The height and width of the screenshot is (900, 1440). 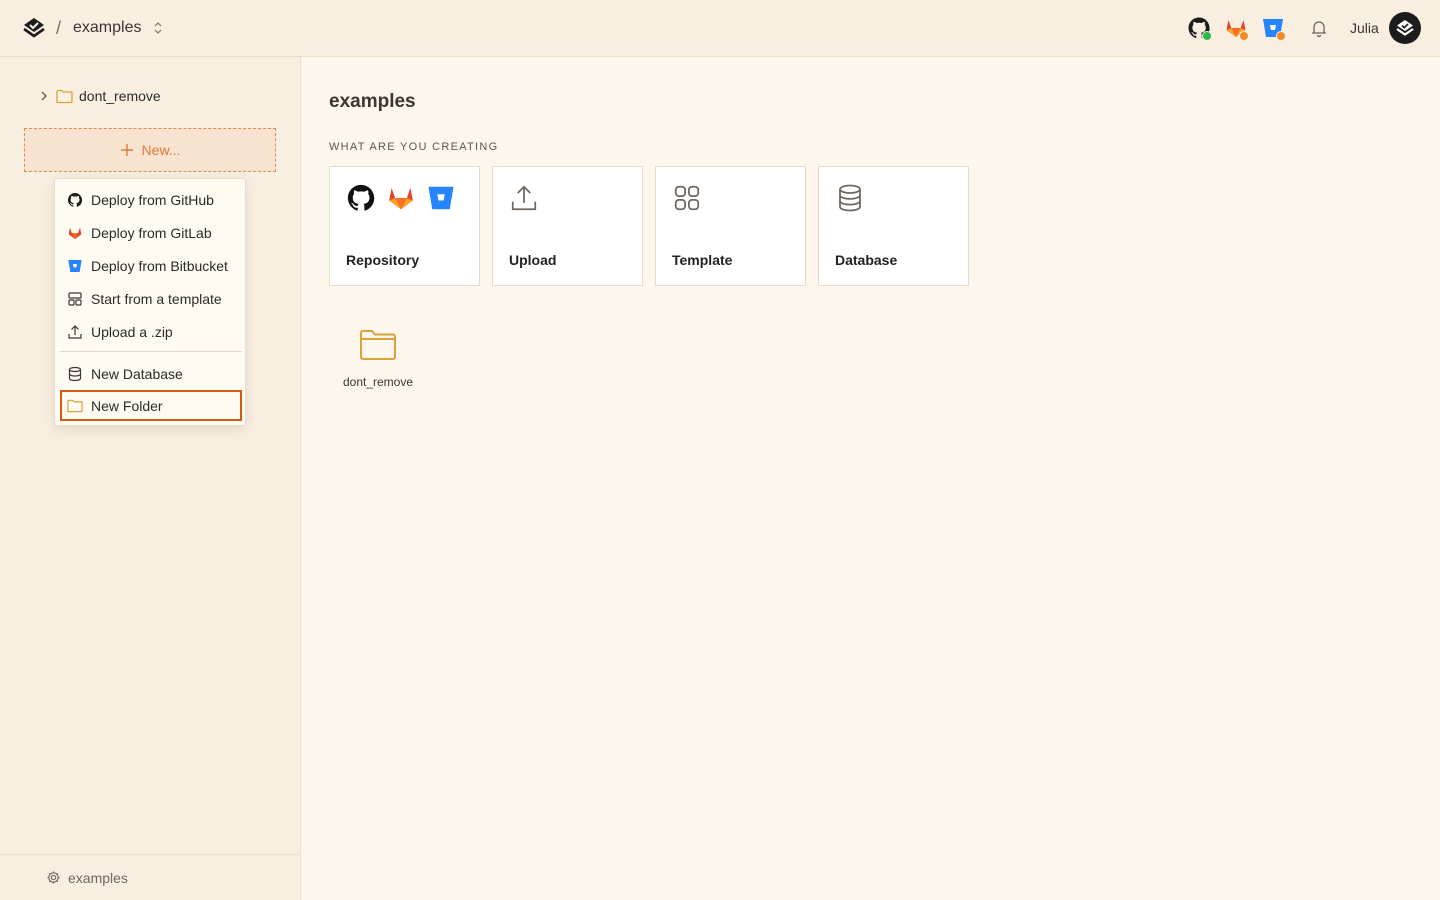 I want to click on chevron-right-icon, so click(x=44, y=96).